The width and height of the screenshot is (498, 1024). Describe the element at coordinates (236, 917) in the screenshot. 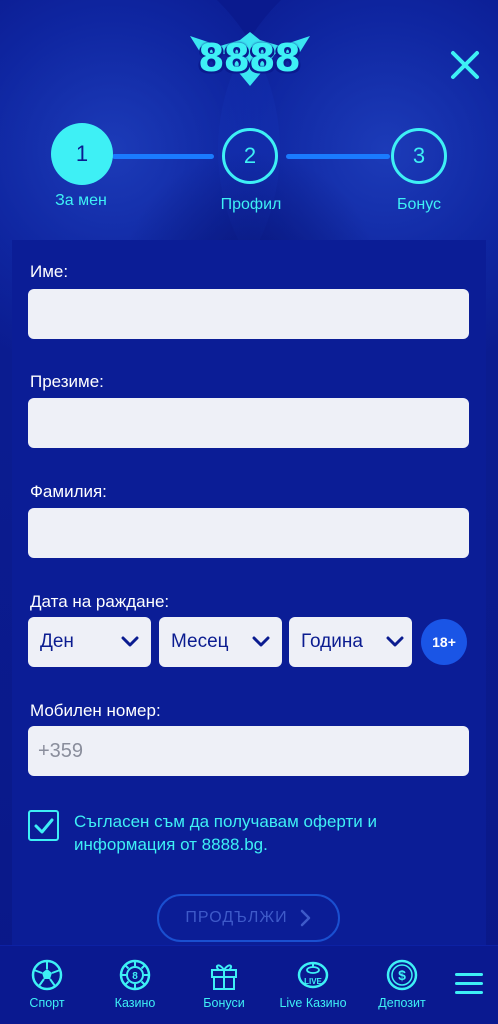

I see `continue-label: ПРОДЪЛЖИ` at that location.